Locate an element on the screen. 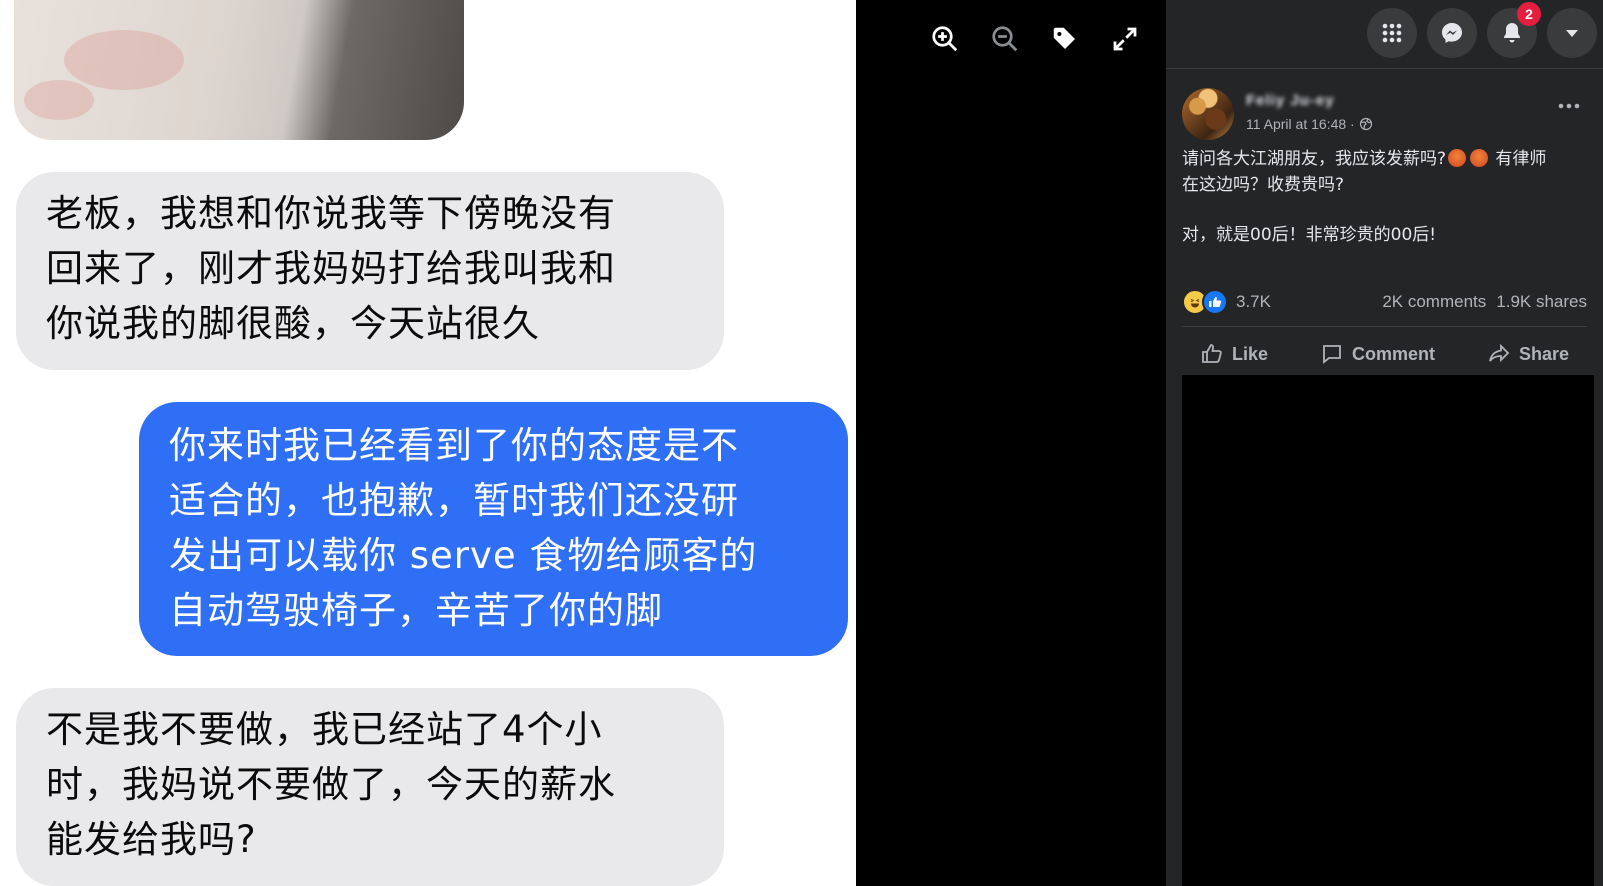 The width and height of the screenshot is (1603, 886). post-text-line: 在这边吗？收费贵吗? is located at coordinates (1263, 185).